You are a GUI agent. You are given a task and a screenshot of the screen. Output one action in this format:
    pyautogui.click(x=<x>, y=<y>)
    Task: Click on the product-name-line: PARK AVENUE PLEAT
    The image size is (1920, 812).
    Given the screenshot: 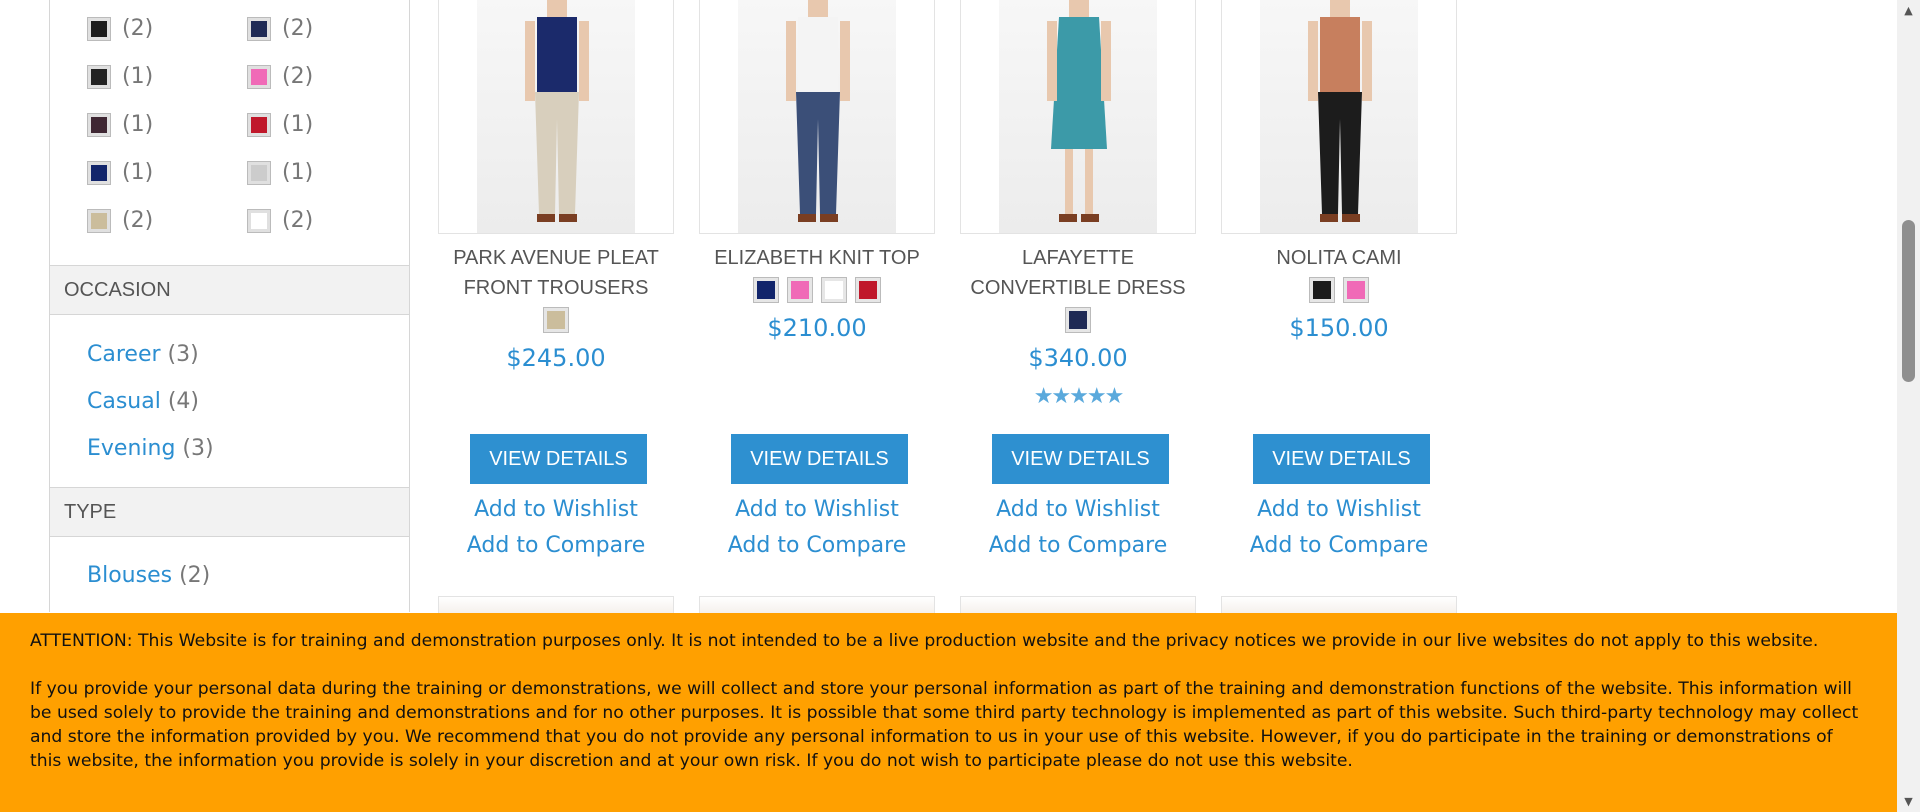 What is the action you would take?
    pyautogui.click(x=556, y=258)
    